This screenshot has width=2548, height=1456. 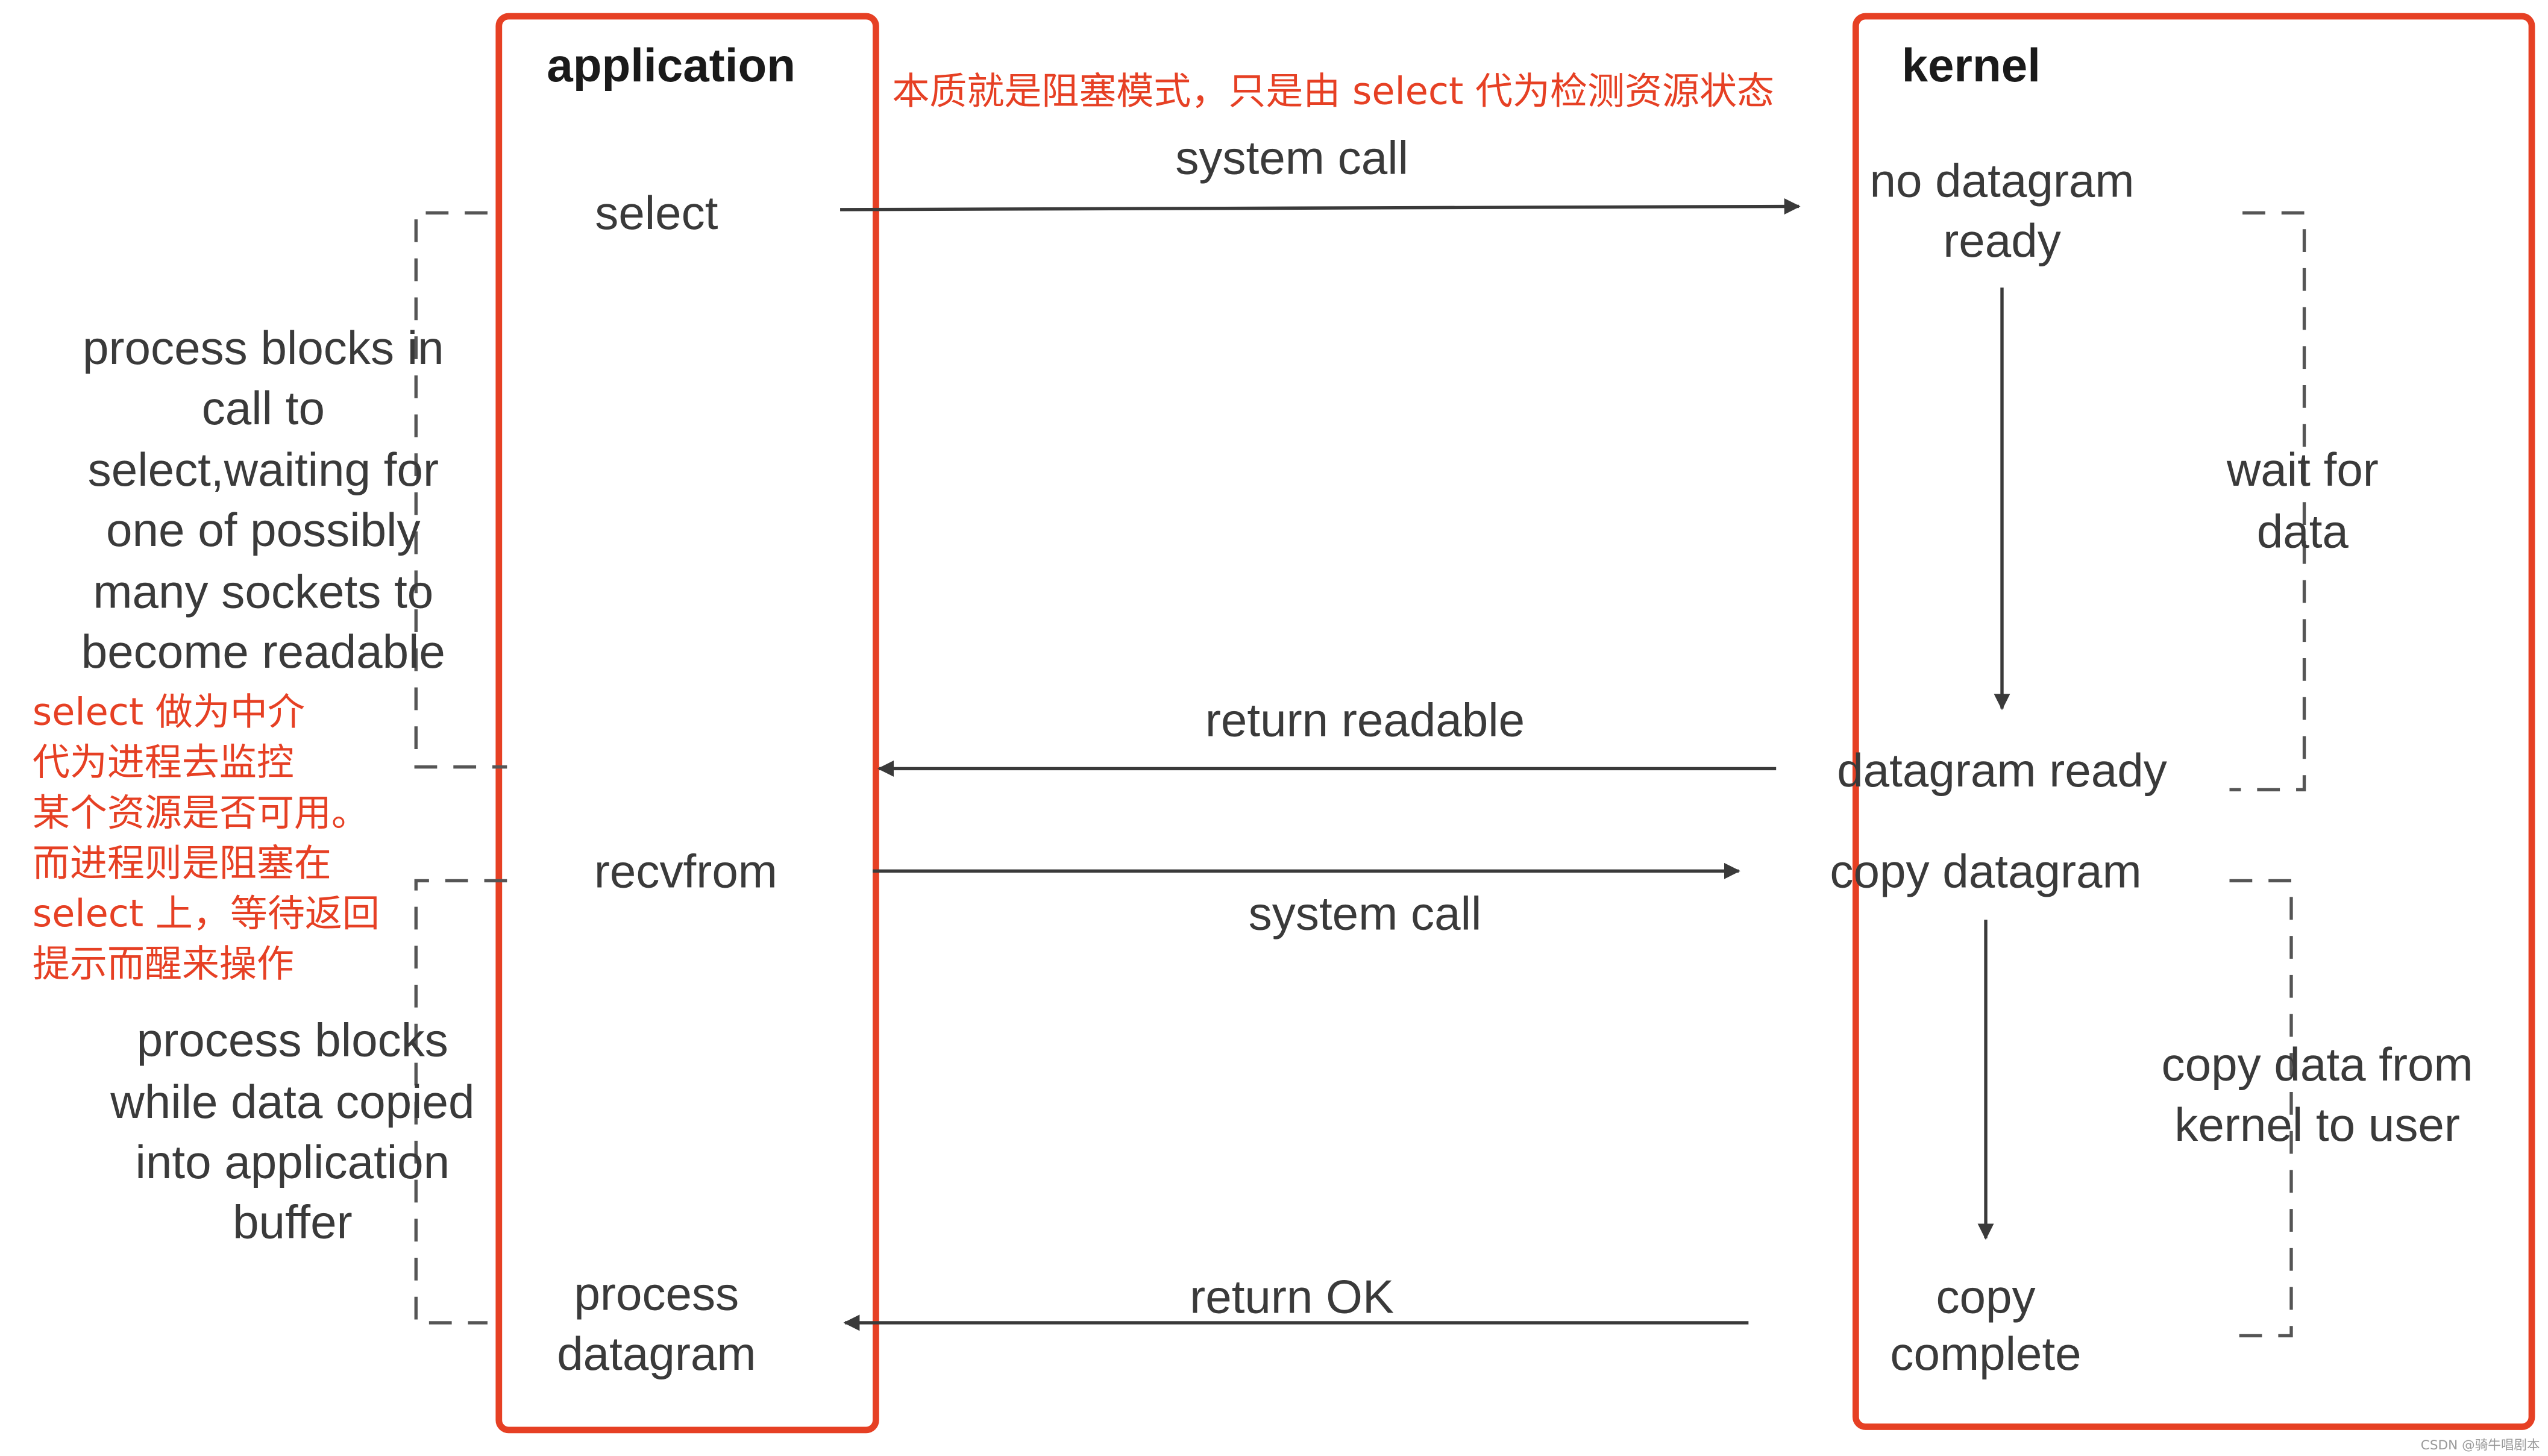 What do you see at coordinates (169, 712) in the screenshot?
I see `annotation-line: select 做为中介` at bounding box center [169, 712].